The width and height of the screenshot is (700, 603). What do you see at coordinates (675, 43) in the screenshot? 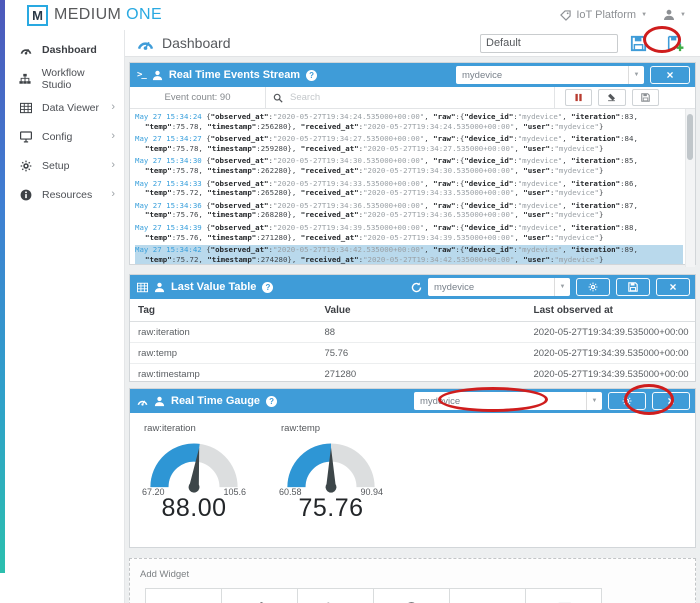
I see `add-dashboard-icon` at bounding box center [675, 43].